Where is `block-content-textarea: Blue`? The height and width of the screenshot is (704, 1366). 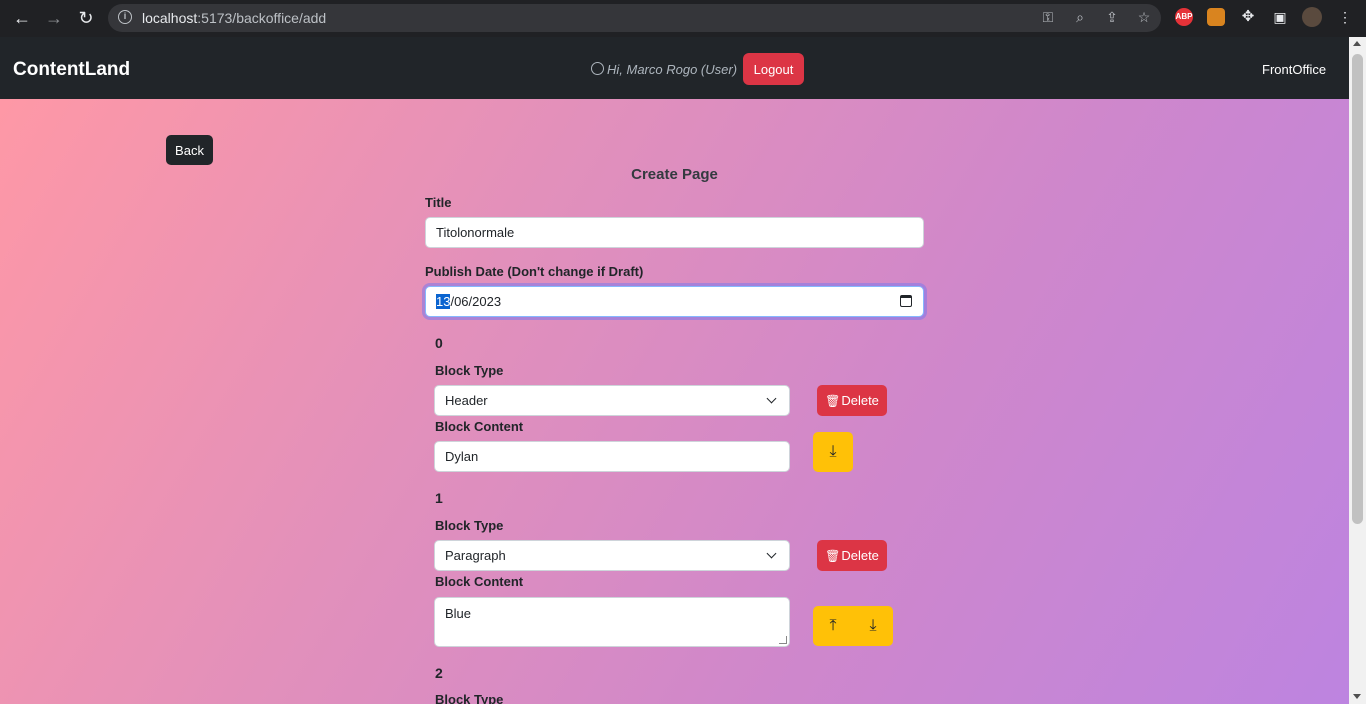
block-content-textarea: Blue is located at coordinates (612, 622).